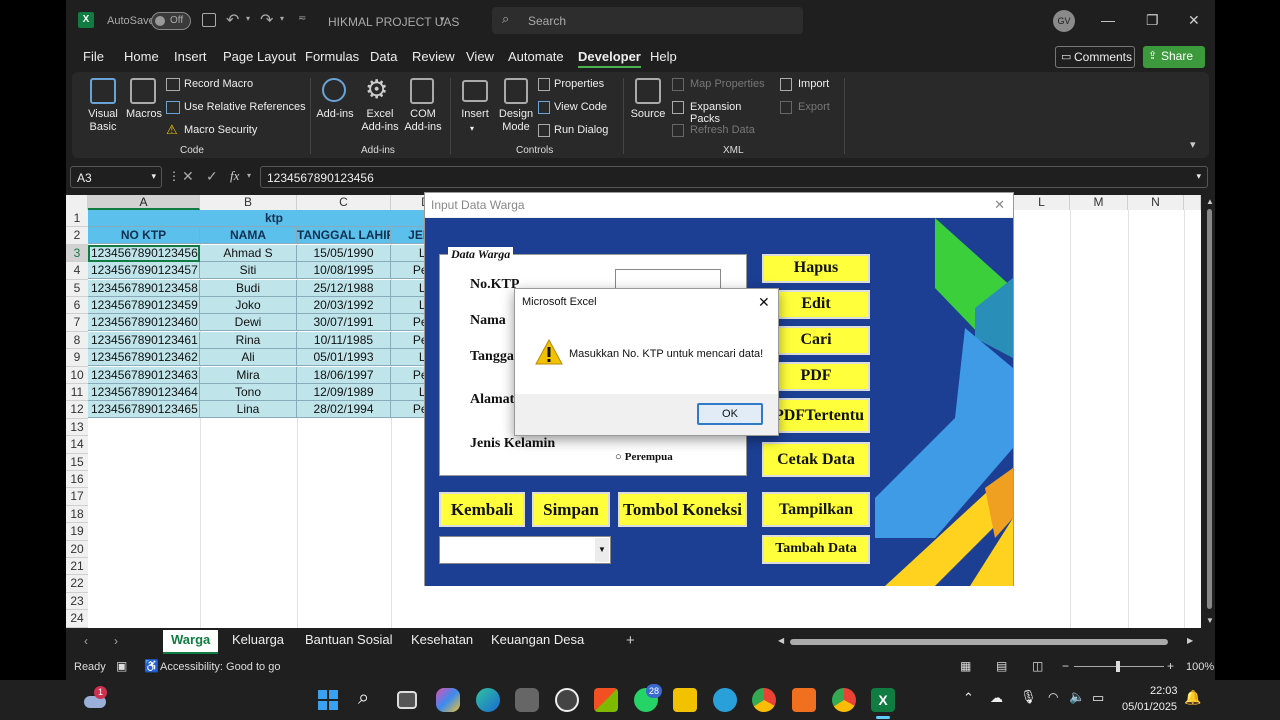 Image resolution: width=1280 pixels, height=720 pixels. What do you see at coordinates (968, 698) in the screenshot?
I see `show-hidden-icons: ⌃` at bounding box center [968, 698].